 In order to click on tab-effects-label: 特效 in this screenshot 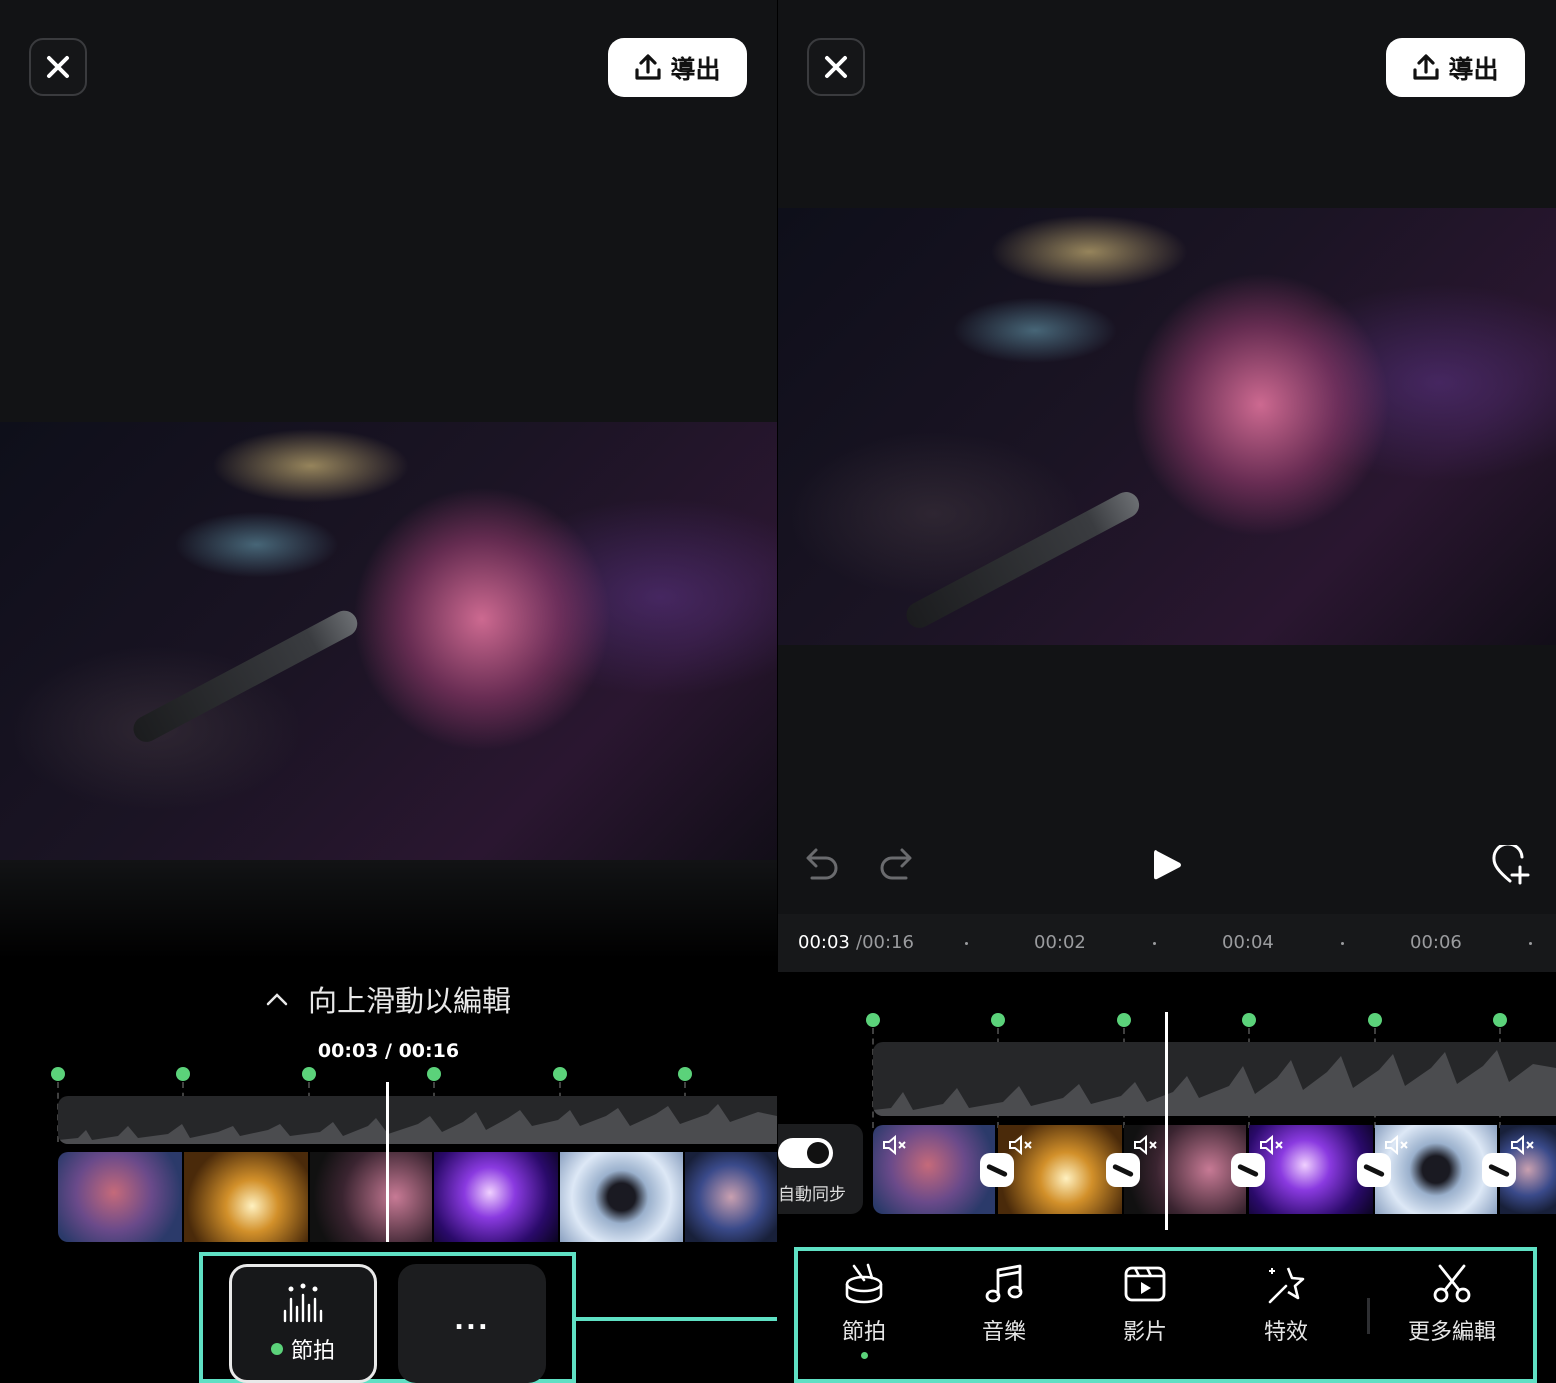, I will do `click(1285, 1332)`.